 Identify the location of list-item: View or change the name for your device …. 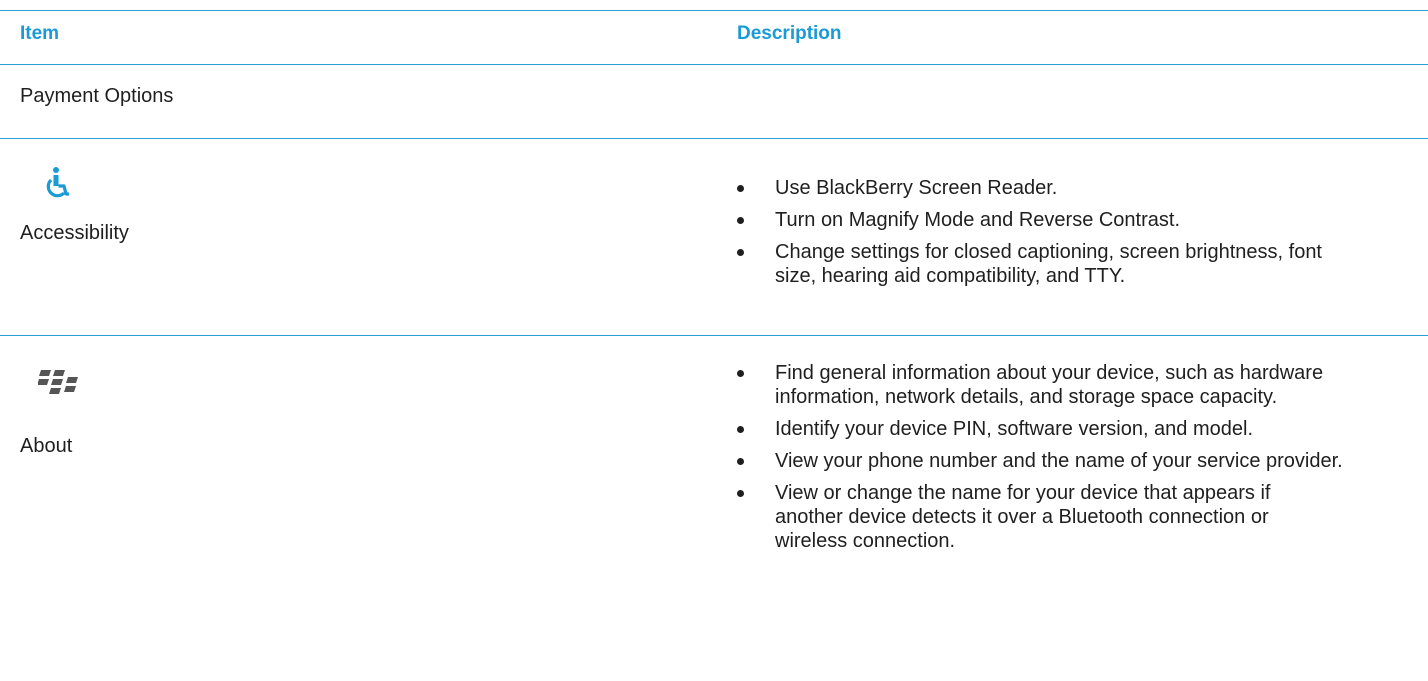
(1064, 517).